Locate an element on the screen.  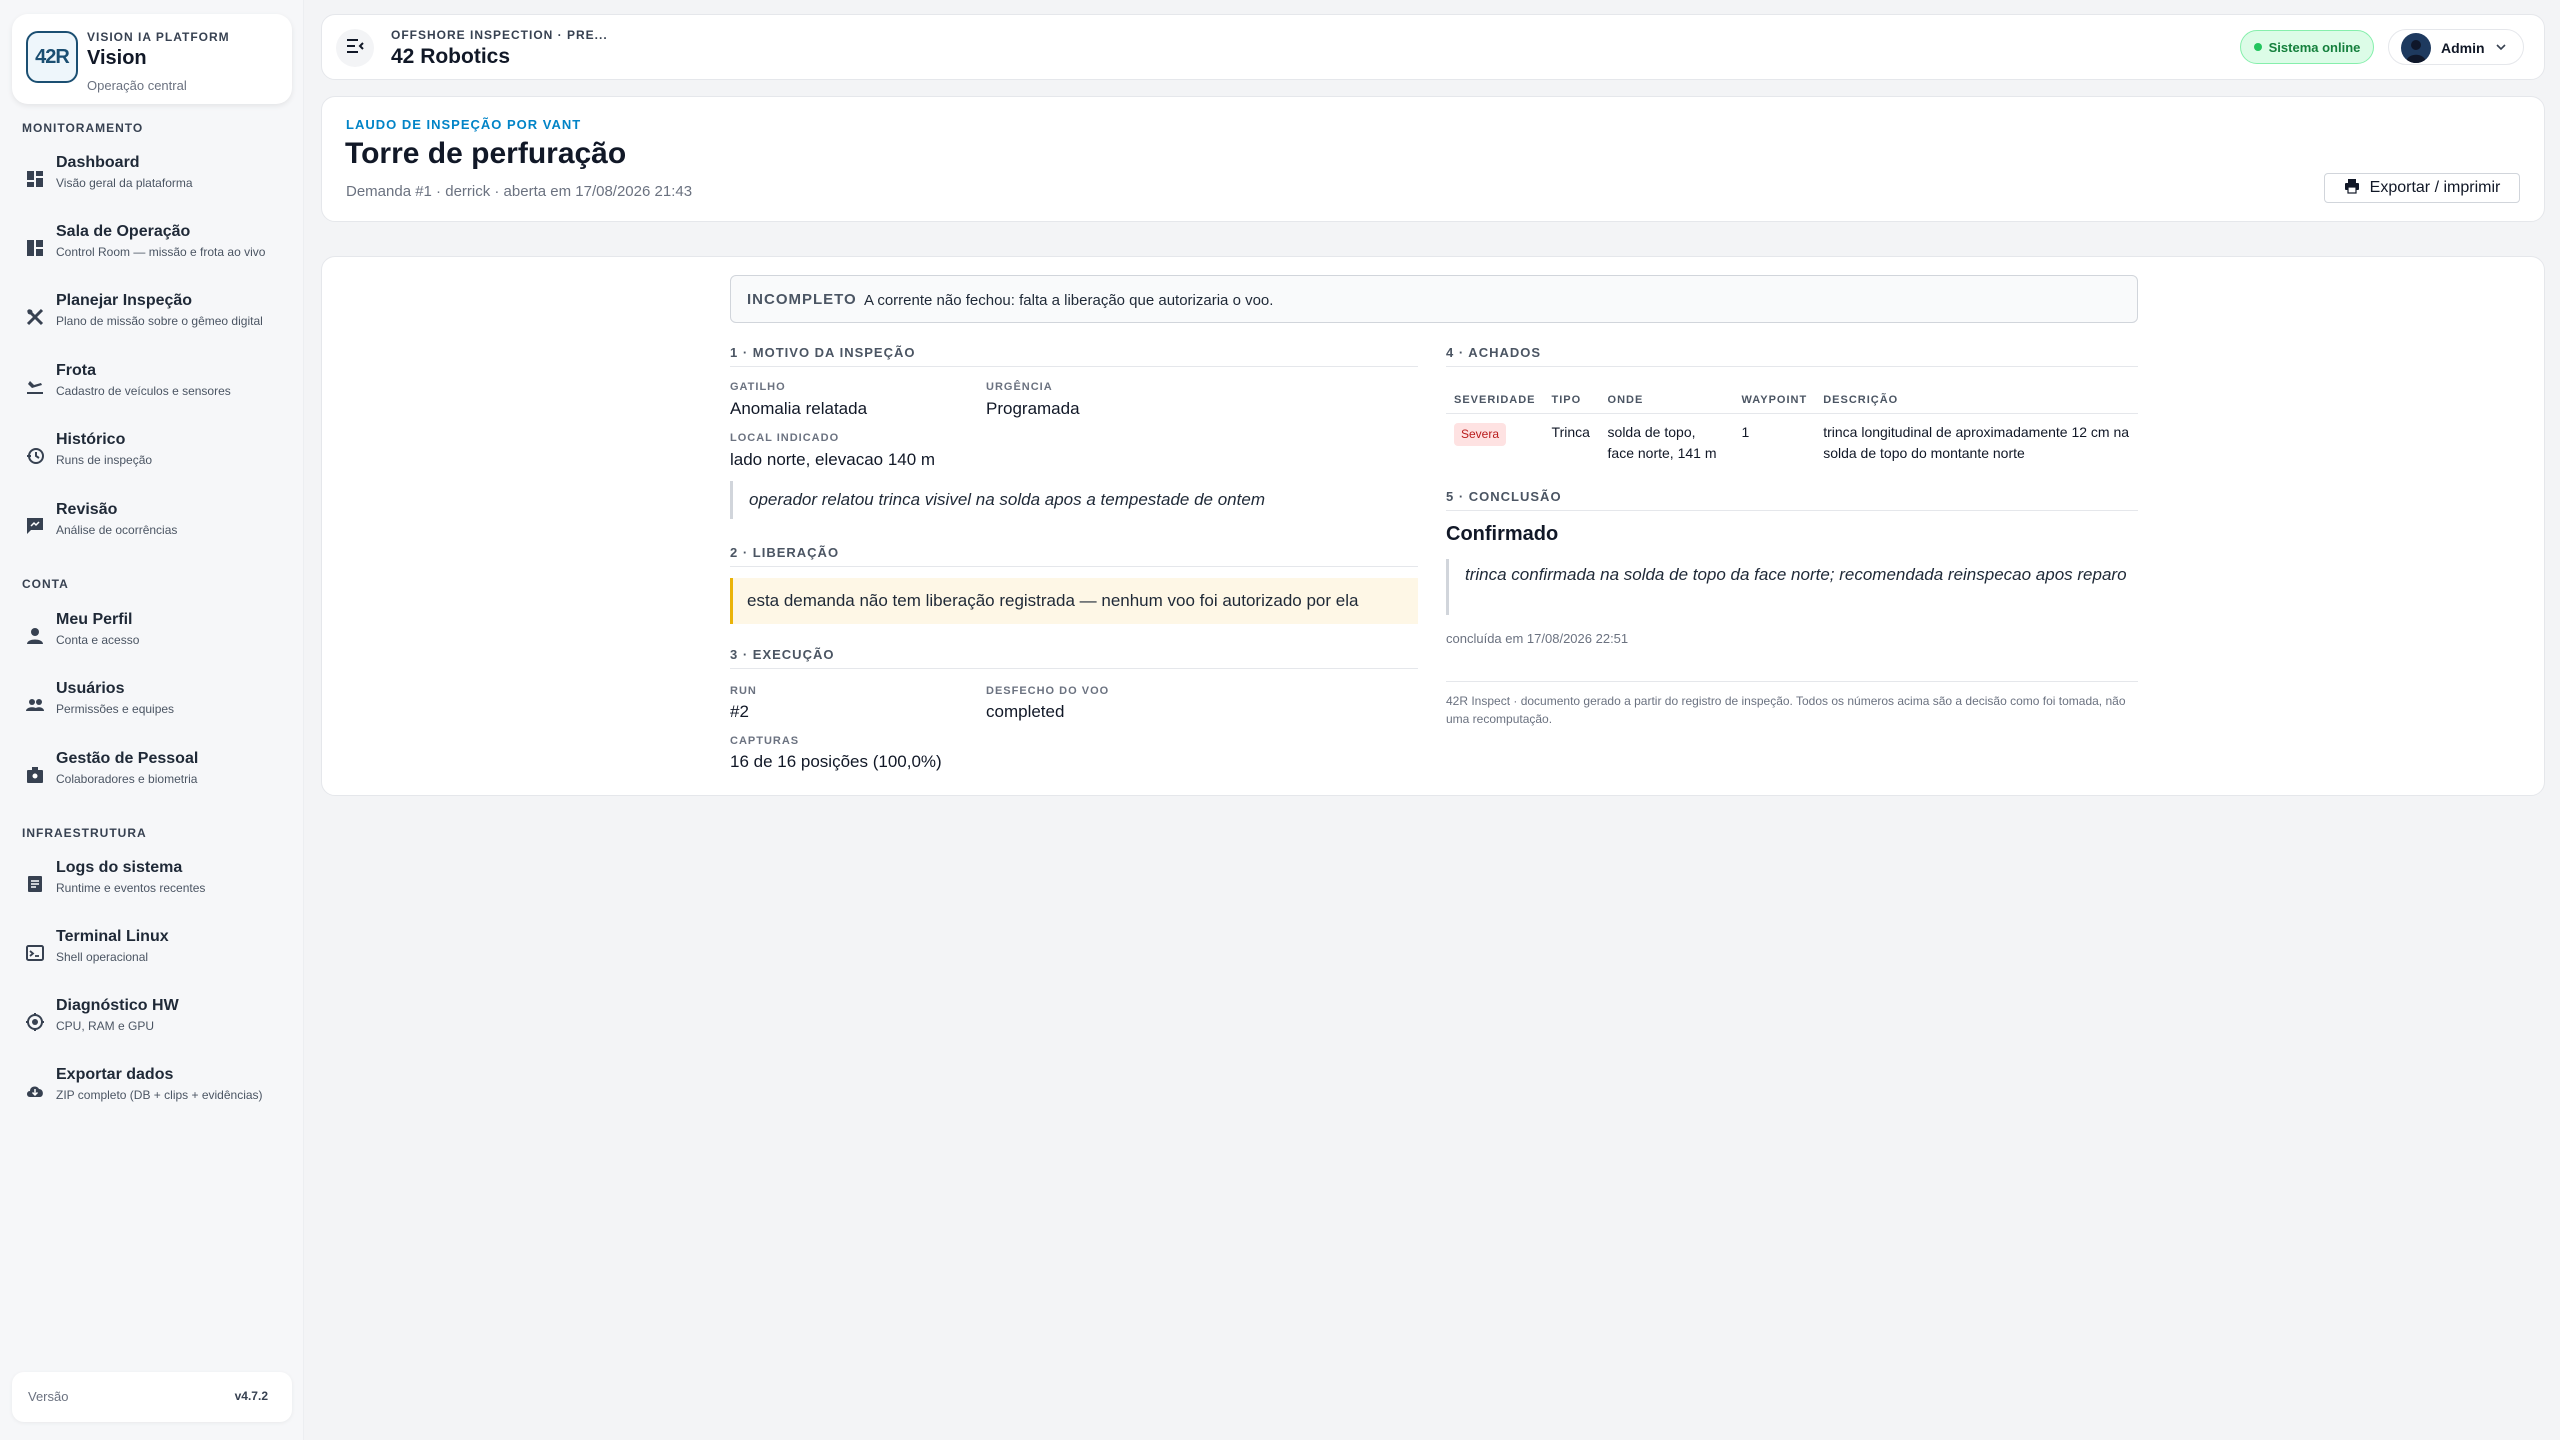
nav-section-infraestrutura: INFRAESTRUTURA is located at coordinates (84, 833).